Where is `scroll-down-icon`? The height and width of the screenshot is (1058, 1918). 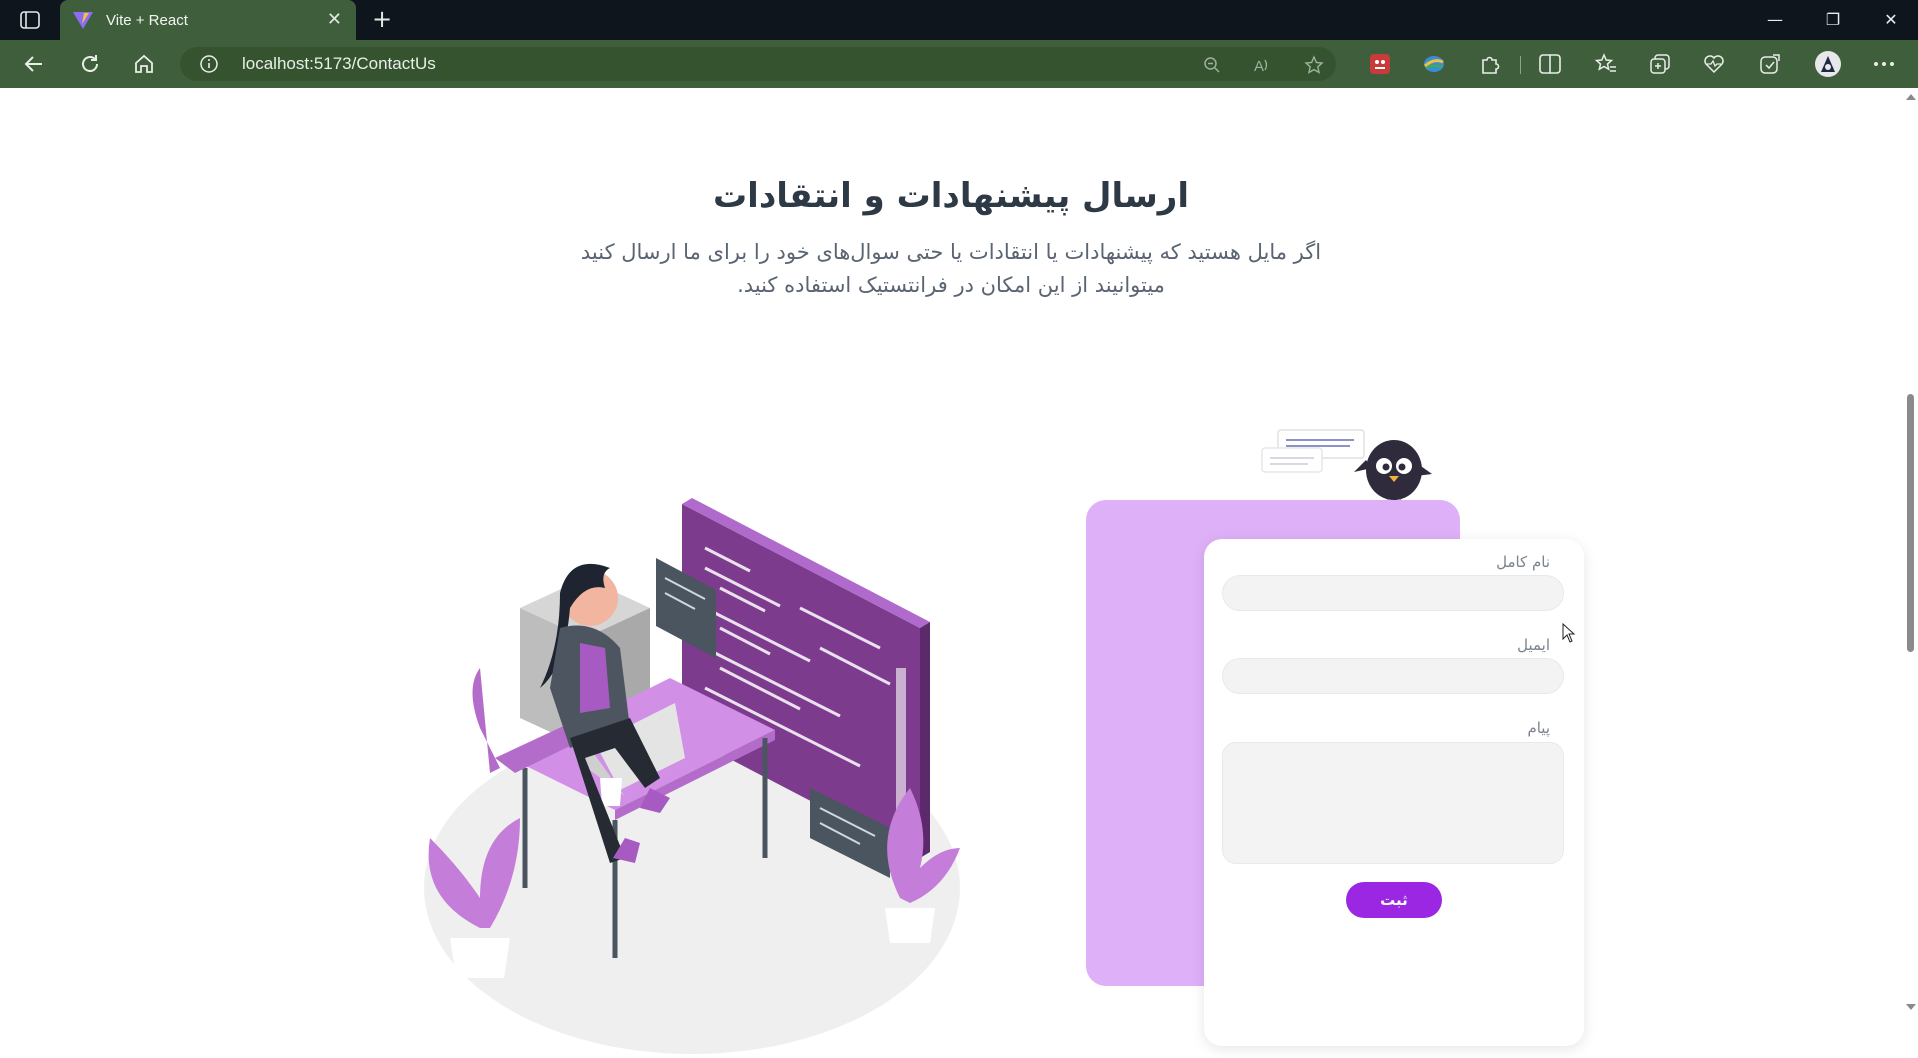 scroll-down-icon is located at coordinates (1911, 1007).